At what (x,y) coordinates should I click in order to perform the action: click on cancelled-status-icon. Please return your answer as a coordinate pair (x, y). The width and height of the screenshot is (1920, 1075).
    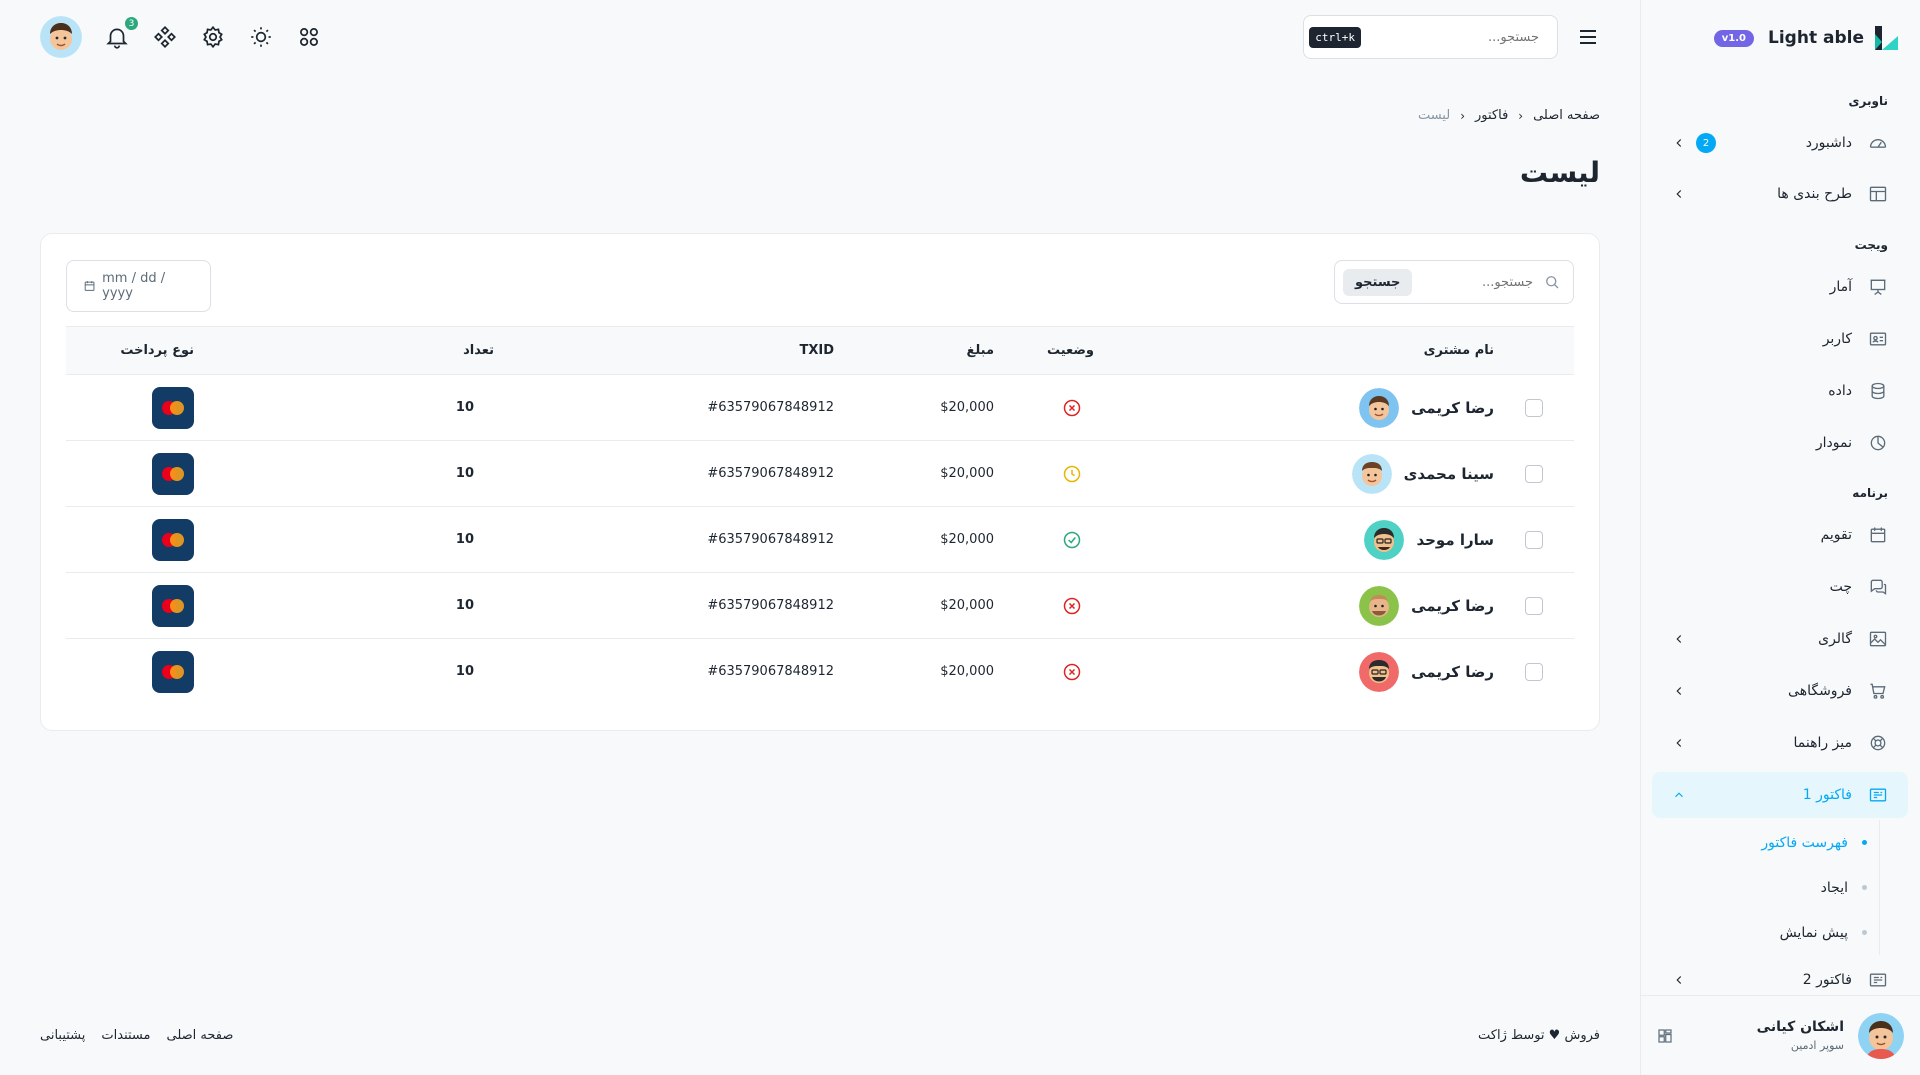
    Looking at the image, I should click on (1072, 671).